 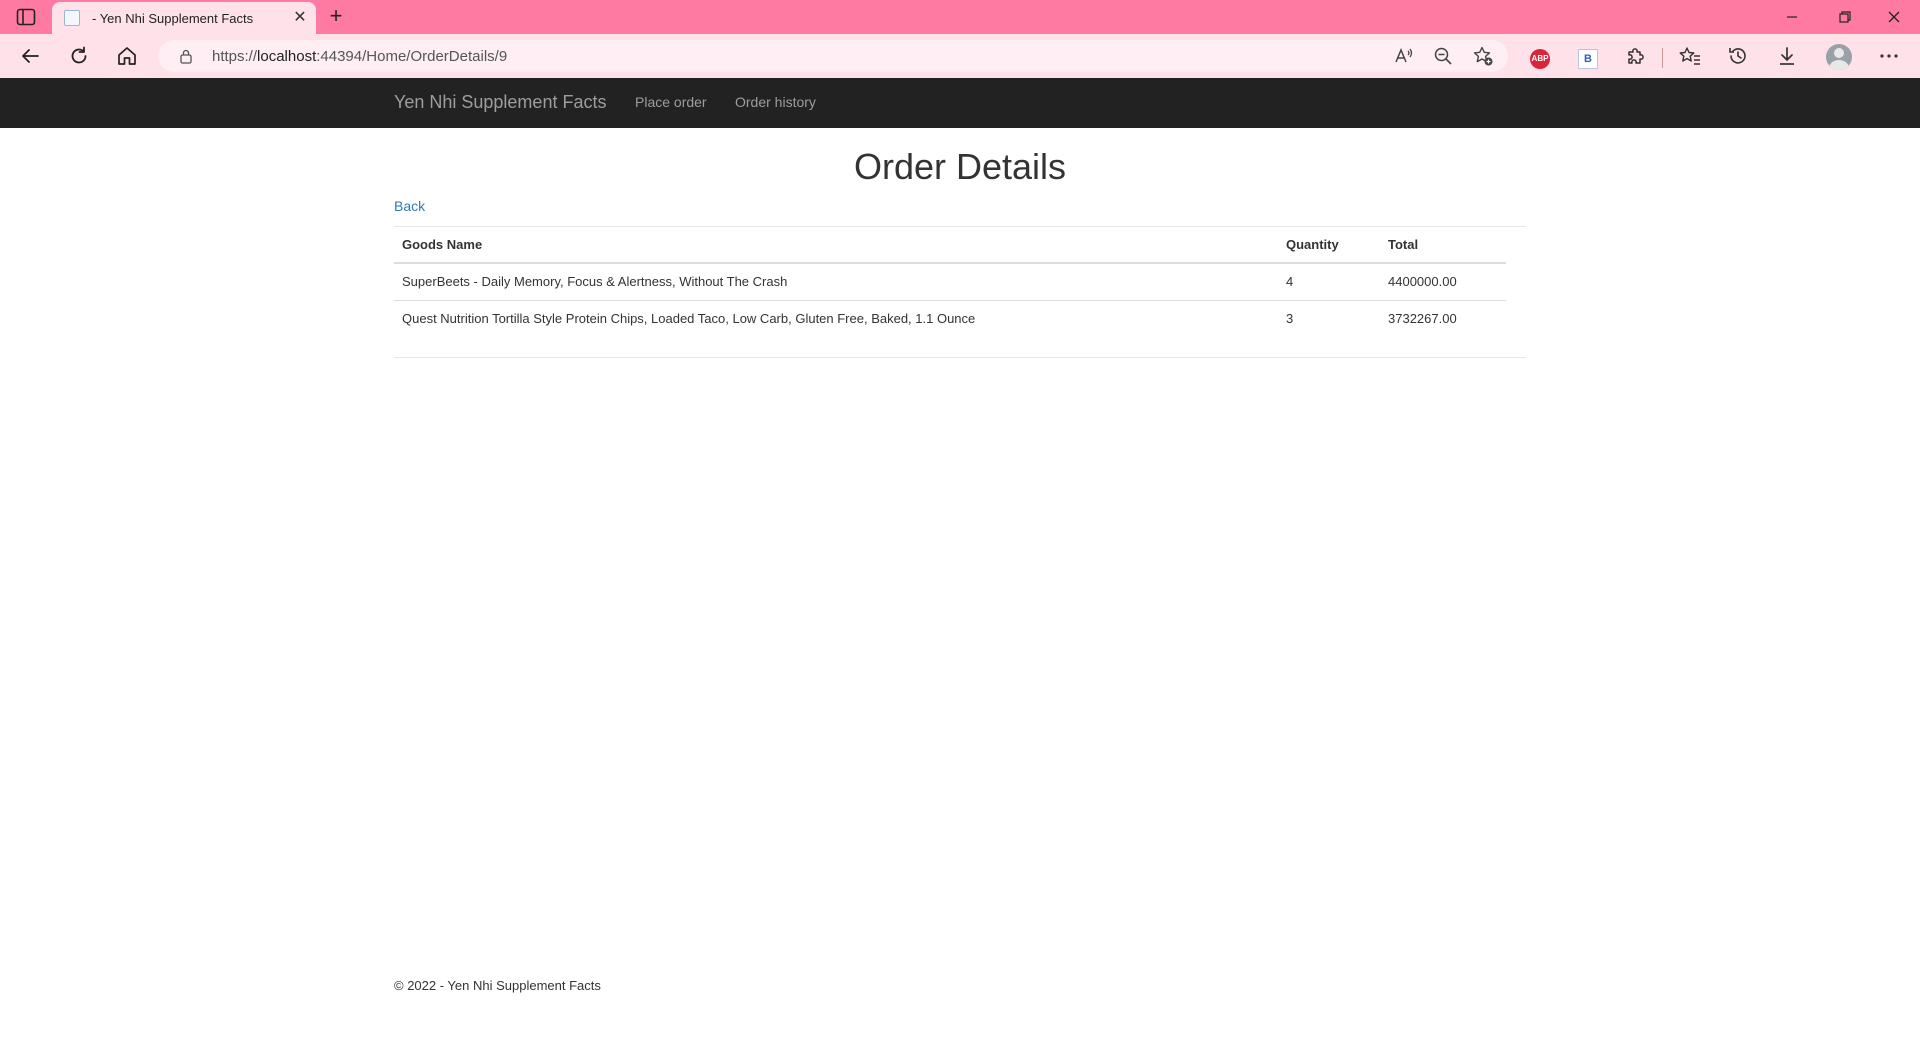 What do you see at coordinates (836, 245) in the screenshot?
I see `header-goods-name: Goods Name` at bounding box center [836, 245].